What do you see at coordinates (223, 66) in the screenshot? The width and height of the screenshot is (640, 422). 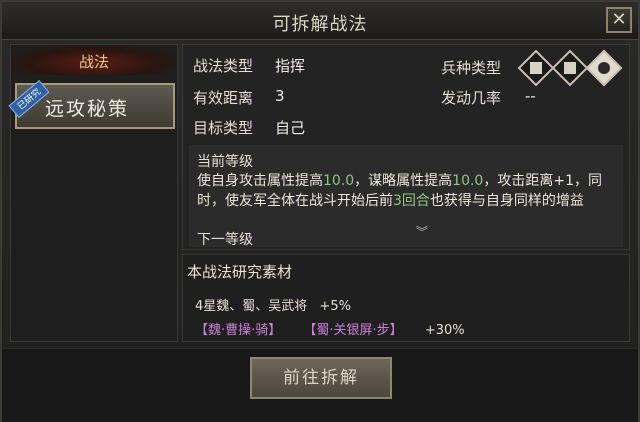 I see `tactic-type-label: 战法类型` at bounding box center [223, 66].